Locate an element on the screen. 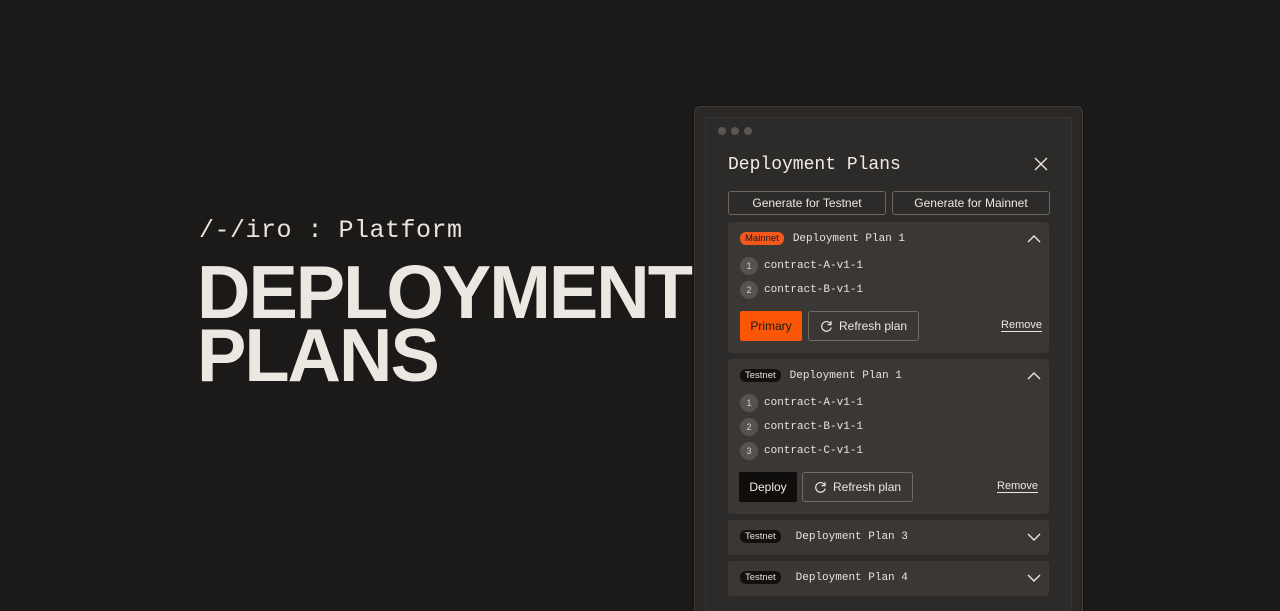 This screenshot has width=1280, height=611. deploy-button: Deploy is located at coordinates (768, 487).